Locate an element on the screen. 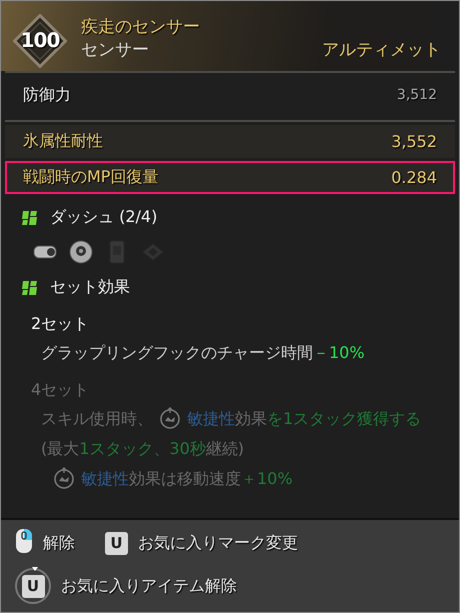 Image resolution: width=460 pixels, height=613 pixels. item-grade: アルティメット is located at coordinates (381, 50).